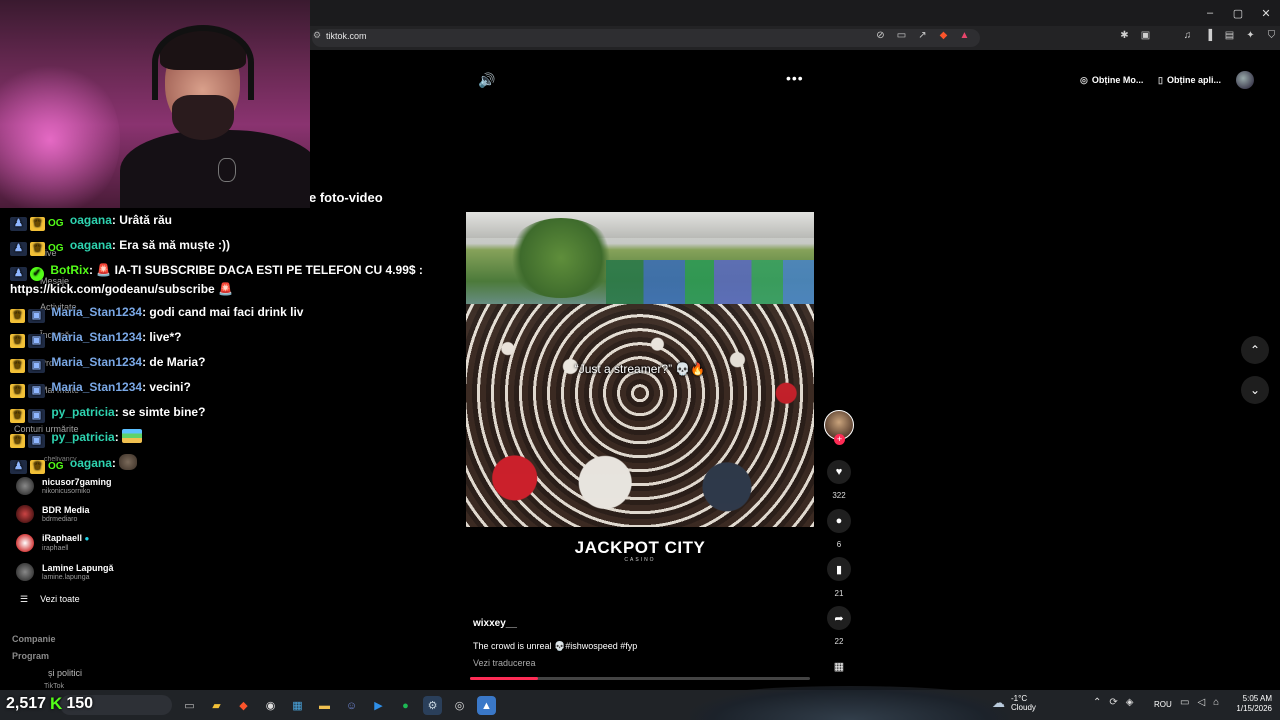 The width and height of the screenshot is (1280, 720). I want to click on steam-icon: ⚙, so click(432, 705).